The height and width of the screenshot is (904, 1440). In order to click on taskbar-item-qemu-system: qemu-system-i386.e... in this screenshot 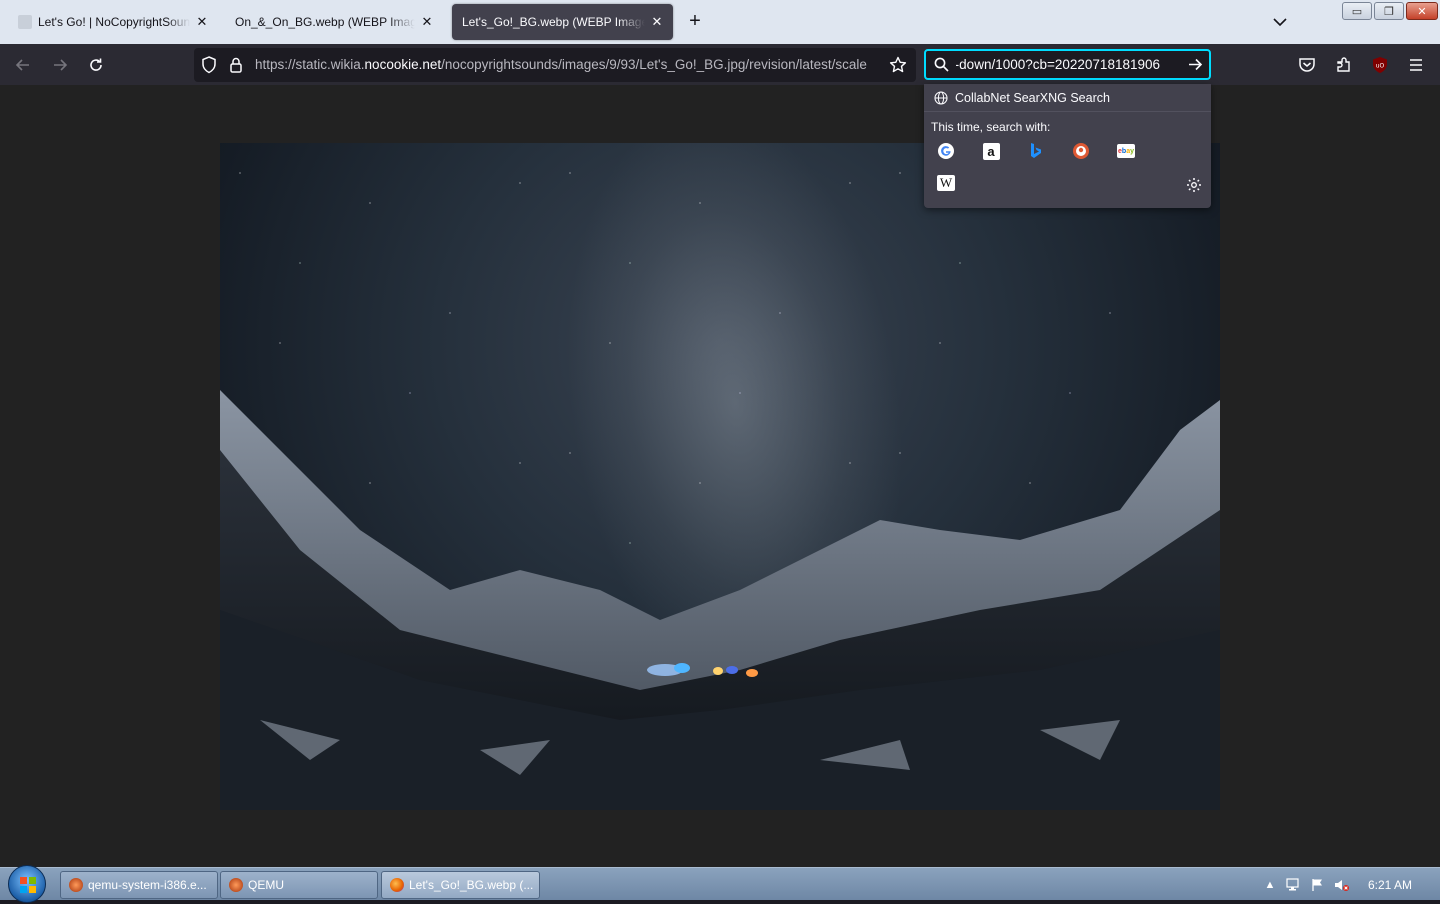, I will do `click(139, 885)`.